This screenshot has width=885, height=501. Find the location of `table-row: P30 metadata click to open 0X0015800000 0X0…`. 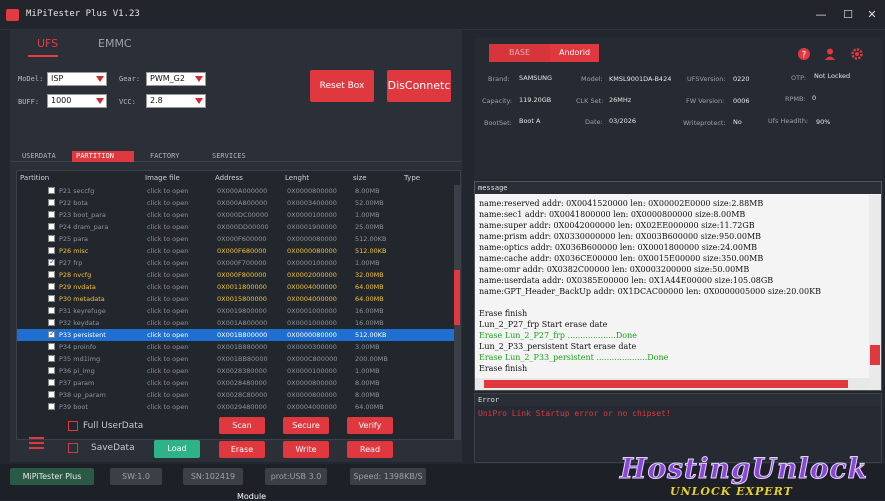

table-row: P30 metadata click to open 0X0015800000 0X0… is located at coordinates (238, 299).